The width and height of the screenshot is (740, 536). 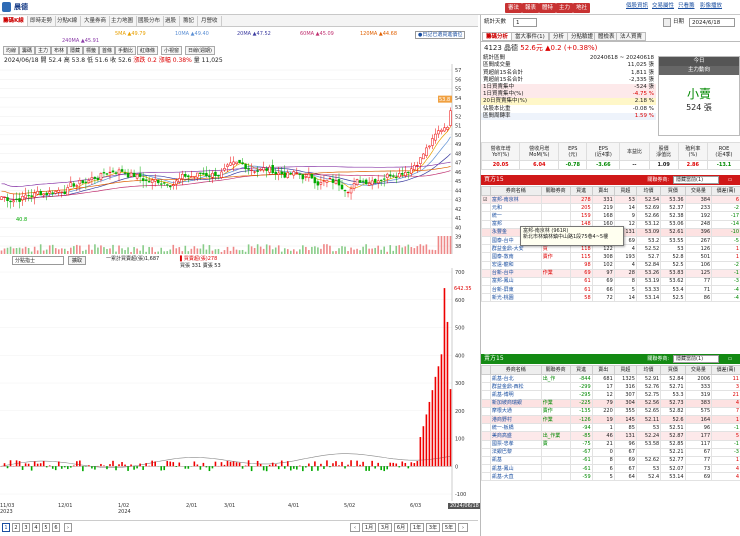 What do you see at coordinates (610, 387) in the screenshot?
I see `sell-row: 群益金鼎-西松 -299 17 316 52.76 52.71 333 3` at bounding box center [610, 387].